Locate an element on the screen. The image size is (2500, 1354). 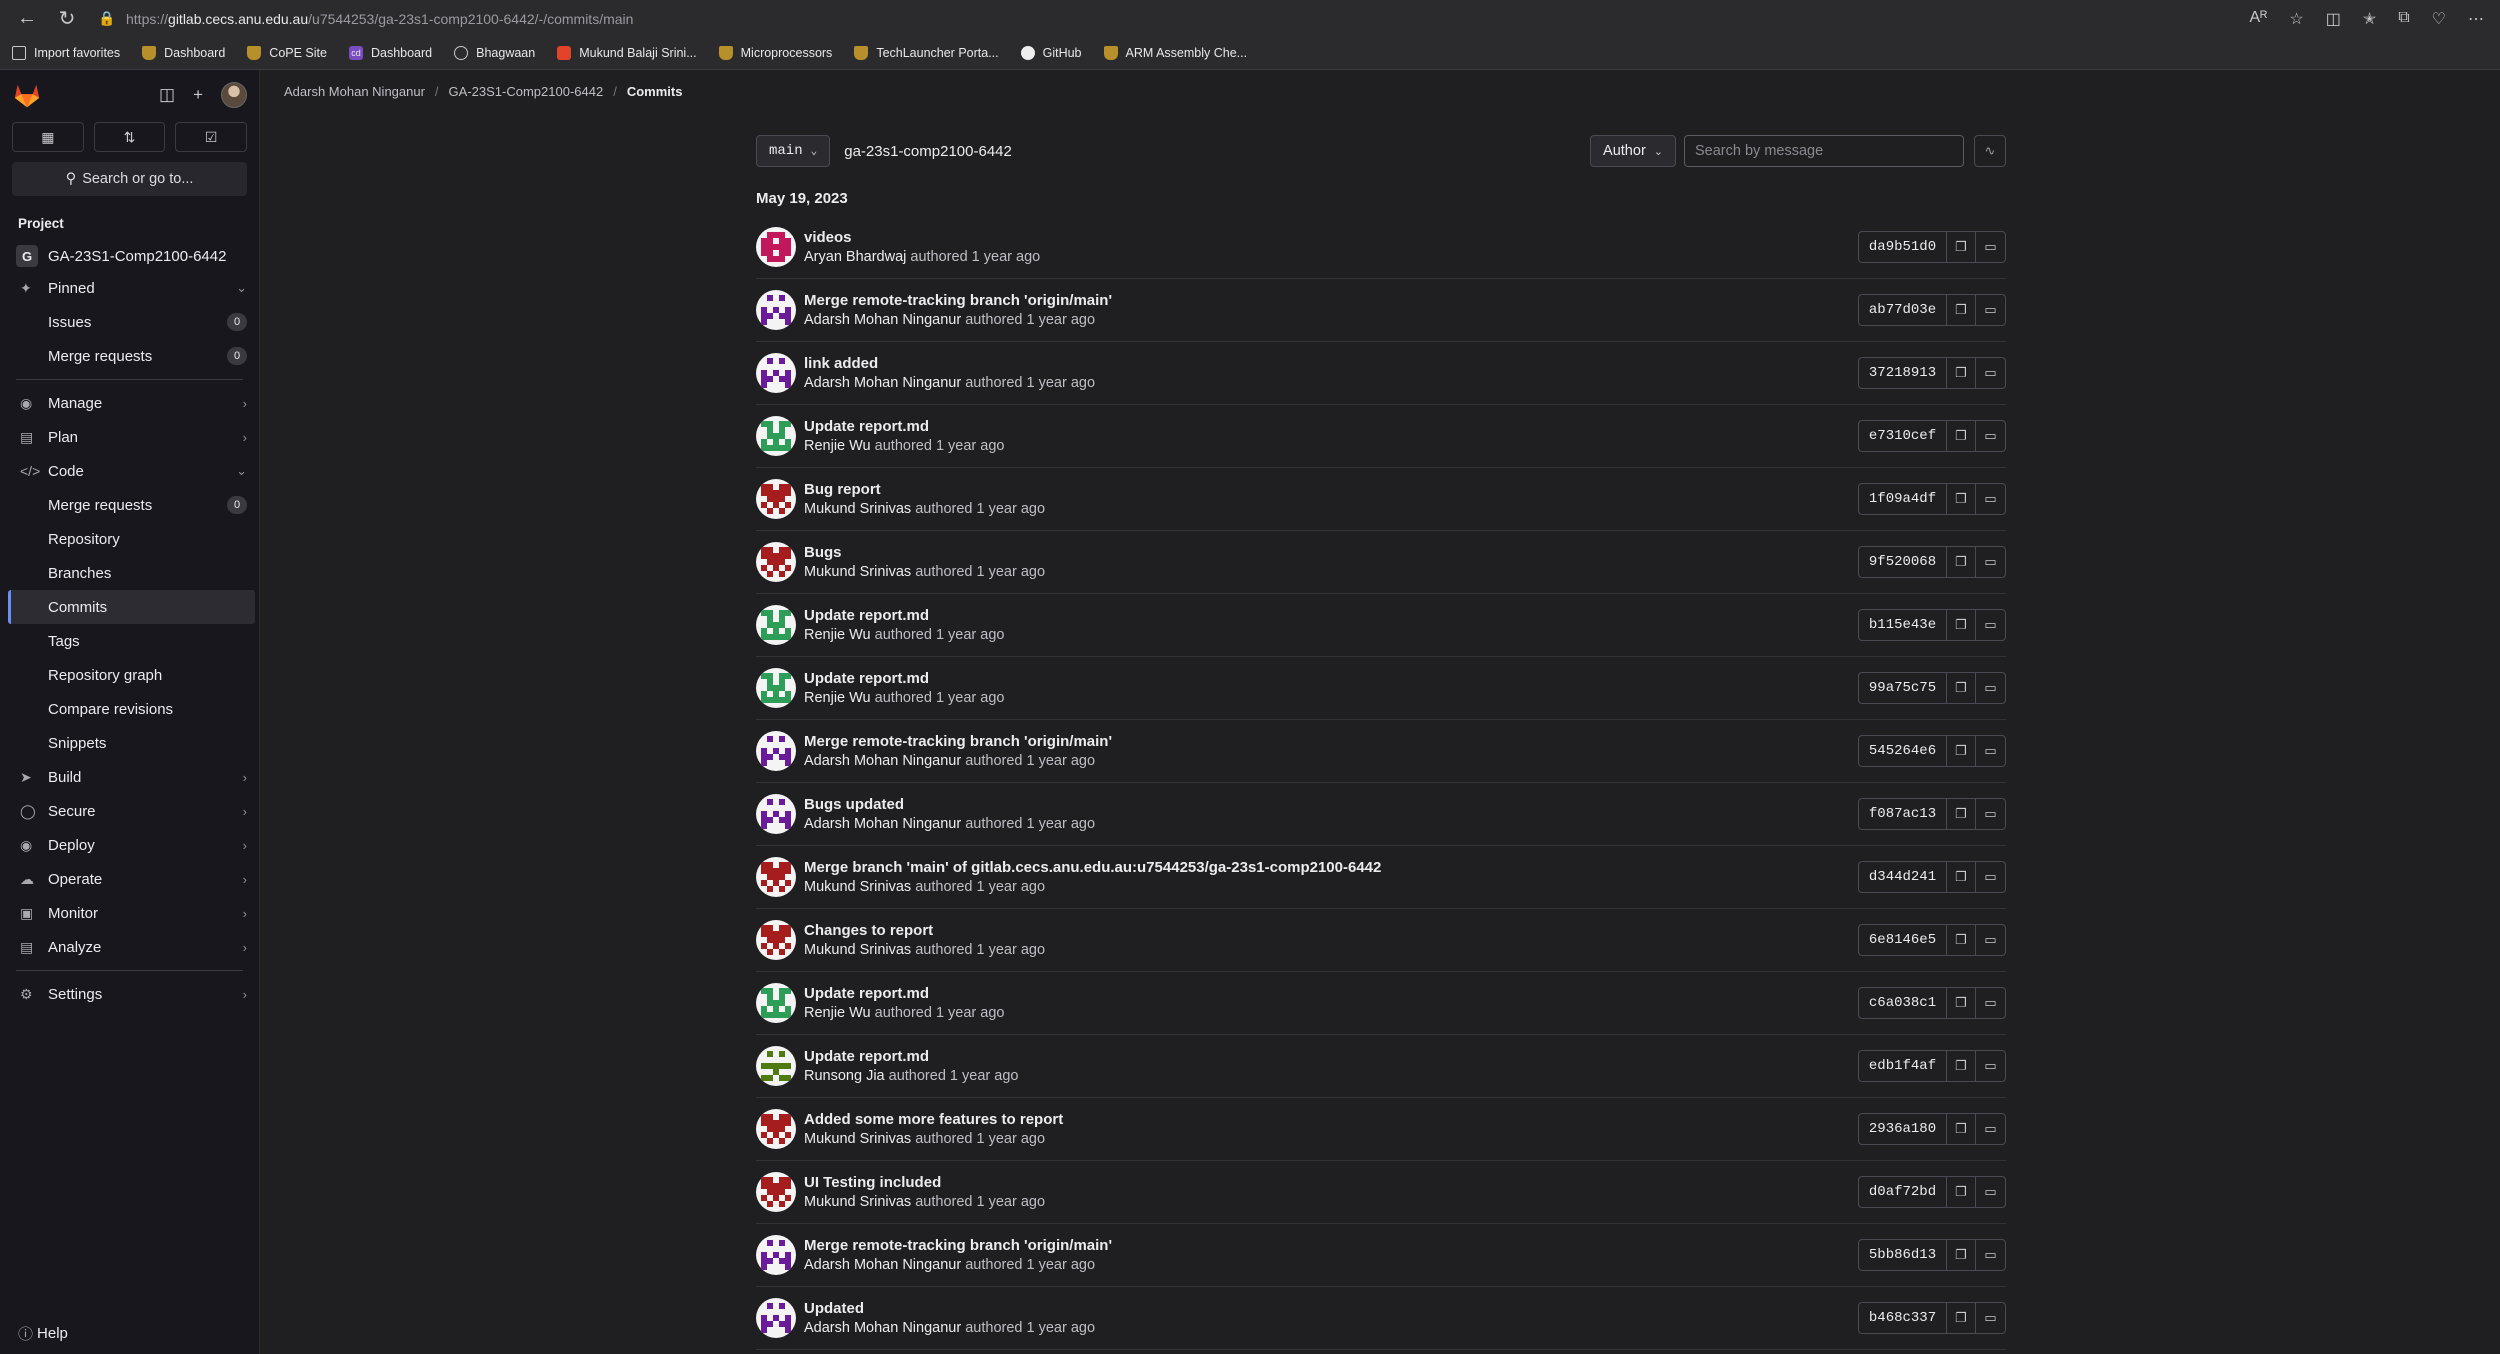
commit-title-link: Bugs is located at coordinates (924, 552).